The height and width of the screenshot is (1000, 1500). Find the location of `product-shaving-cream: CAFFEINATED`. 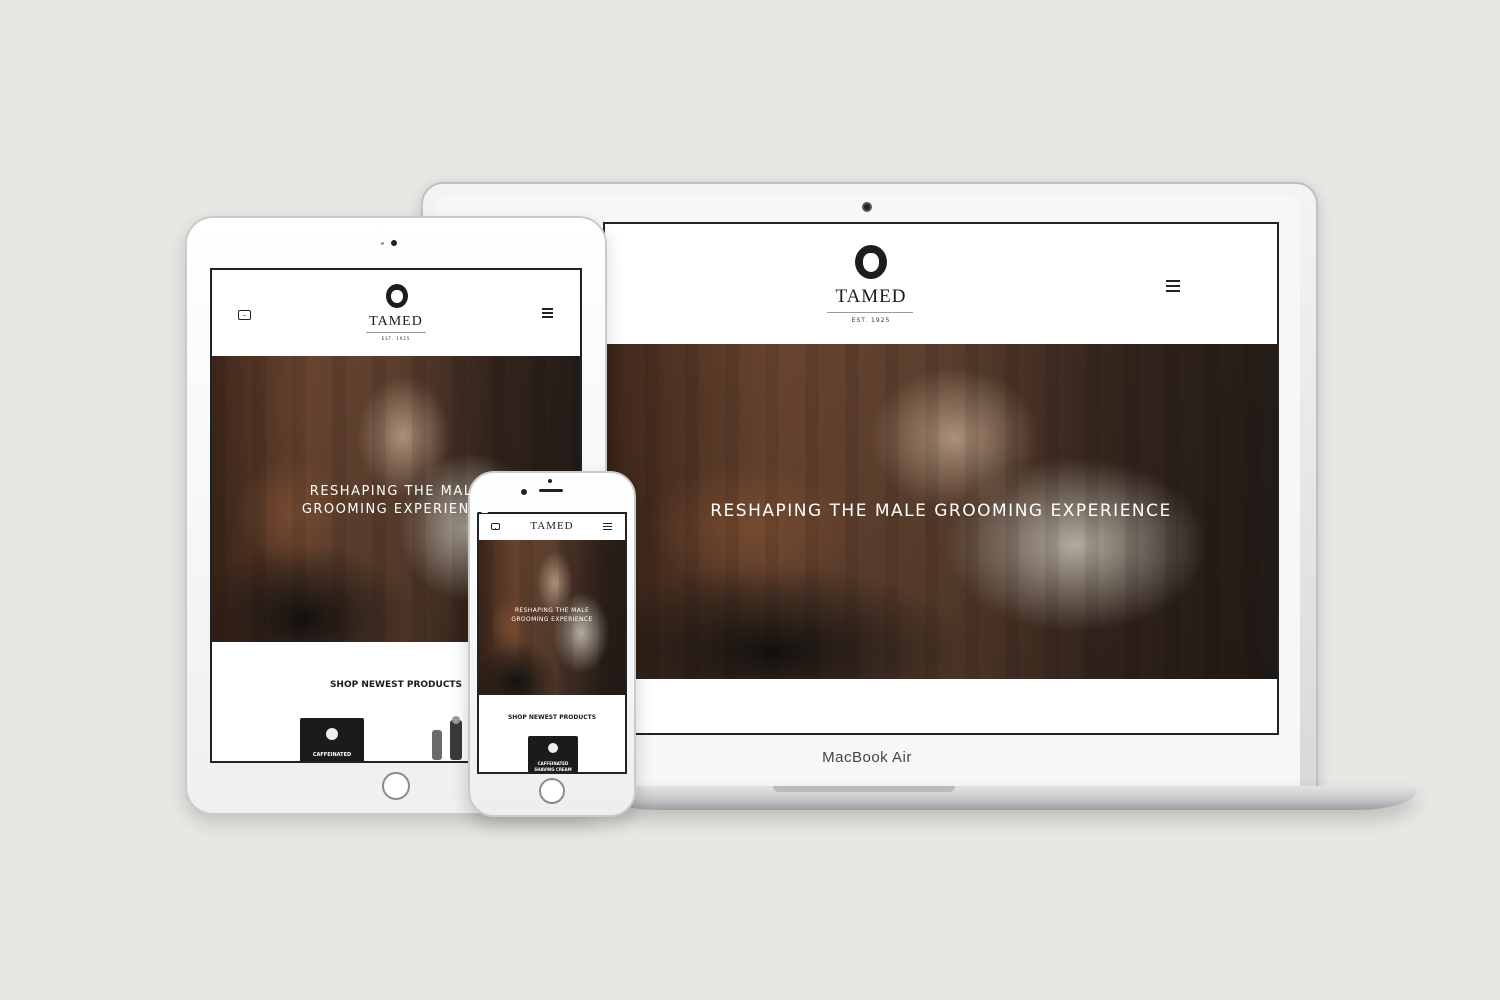

product-shaving-cream: CAFFEINATED is located at coordinates (332, 739).